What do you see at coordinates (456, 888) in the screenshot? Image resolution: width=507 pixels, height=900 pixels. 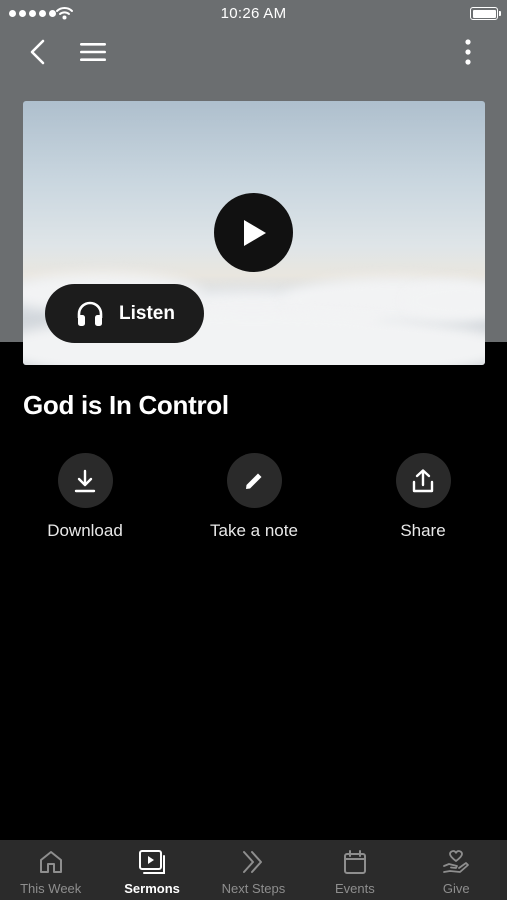 I see `tab-label: Give` at bounding box center [456, 888].